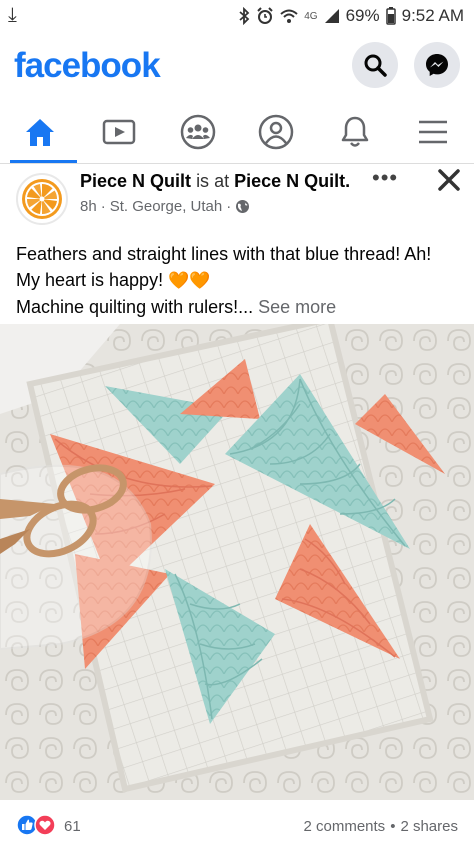 The image size is (474, 842). Describe the element at coordinates (297, 307) in the screenshot. I see `see-more-link: See more` at that location.